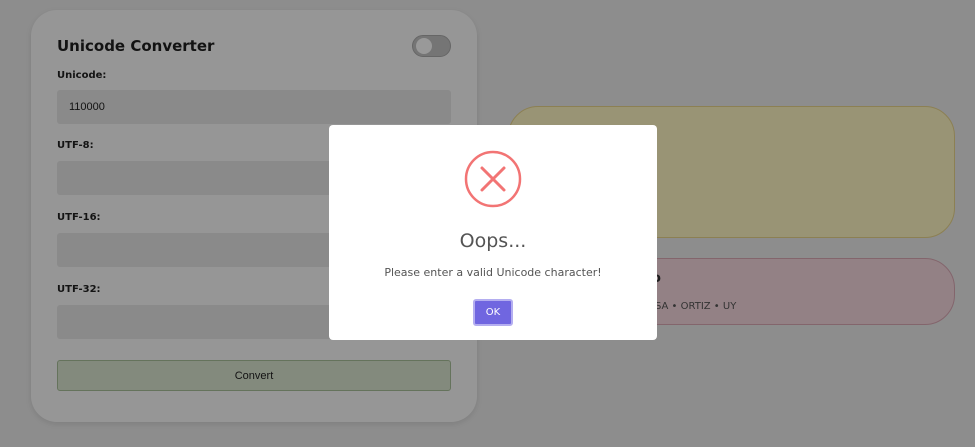 Image resolution: width=975 pixels, height=447 pixels. I want to click on dialog-message: Please enter a valid Unicode character!, so click(493, 272).